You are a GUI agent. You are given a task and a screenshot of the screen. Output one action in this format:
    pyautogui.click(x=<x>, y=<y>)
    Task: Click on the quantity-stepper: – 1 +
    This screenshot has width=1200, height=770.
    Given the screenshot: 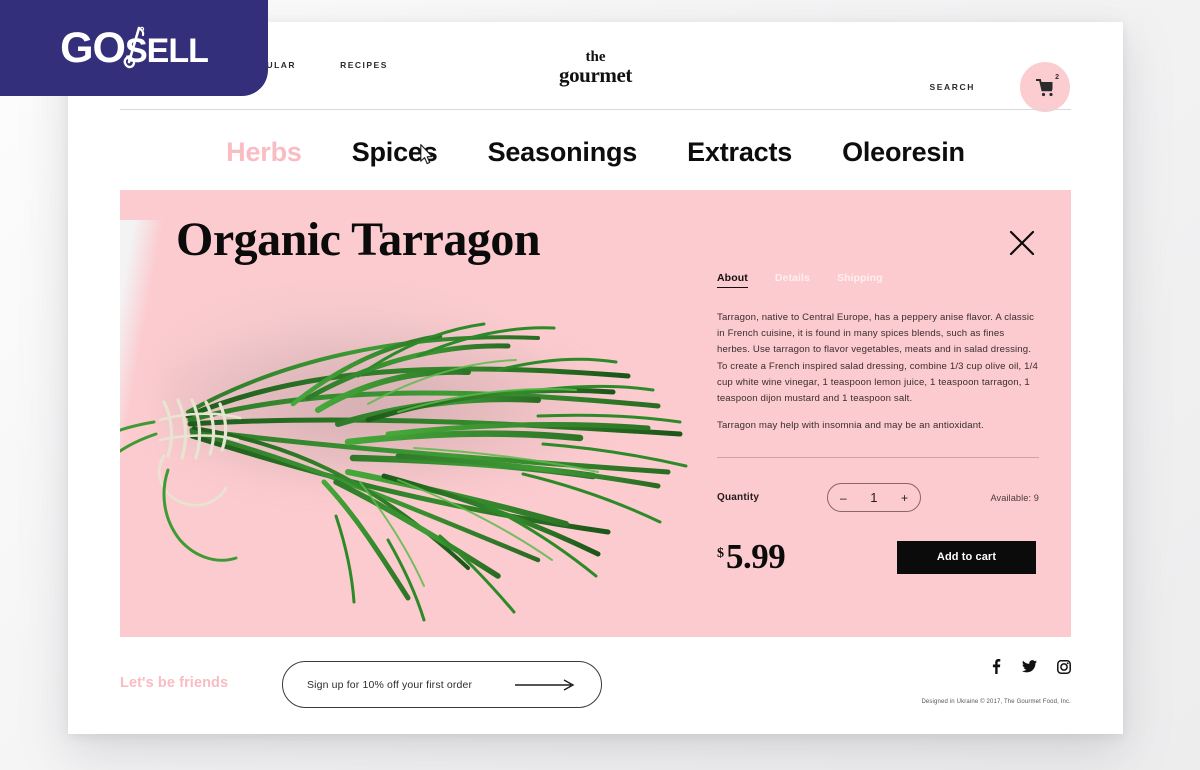 What is the action you would take?
    pyautogui.click(x=874, y=498)
    